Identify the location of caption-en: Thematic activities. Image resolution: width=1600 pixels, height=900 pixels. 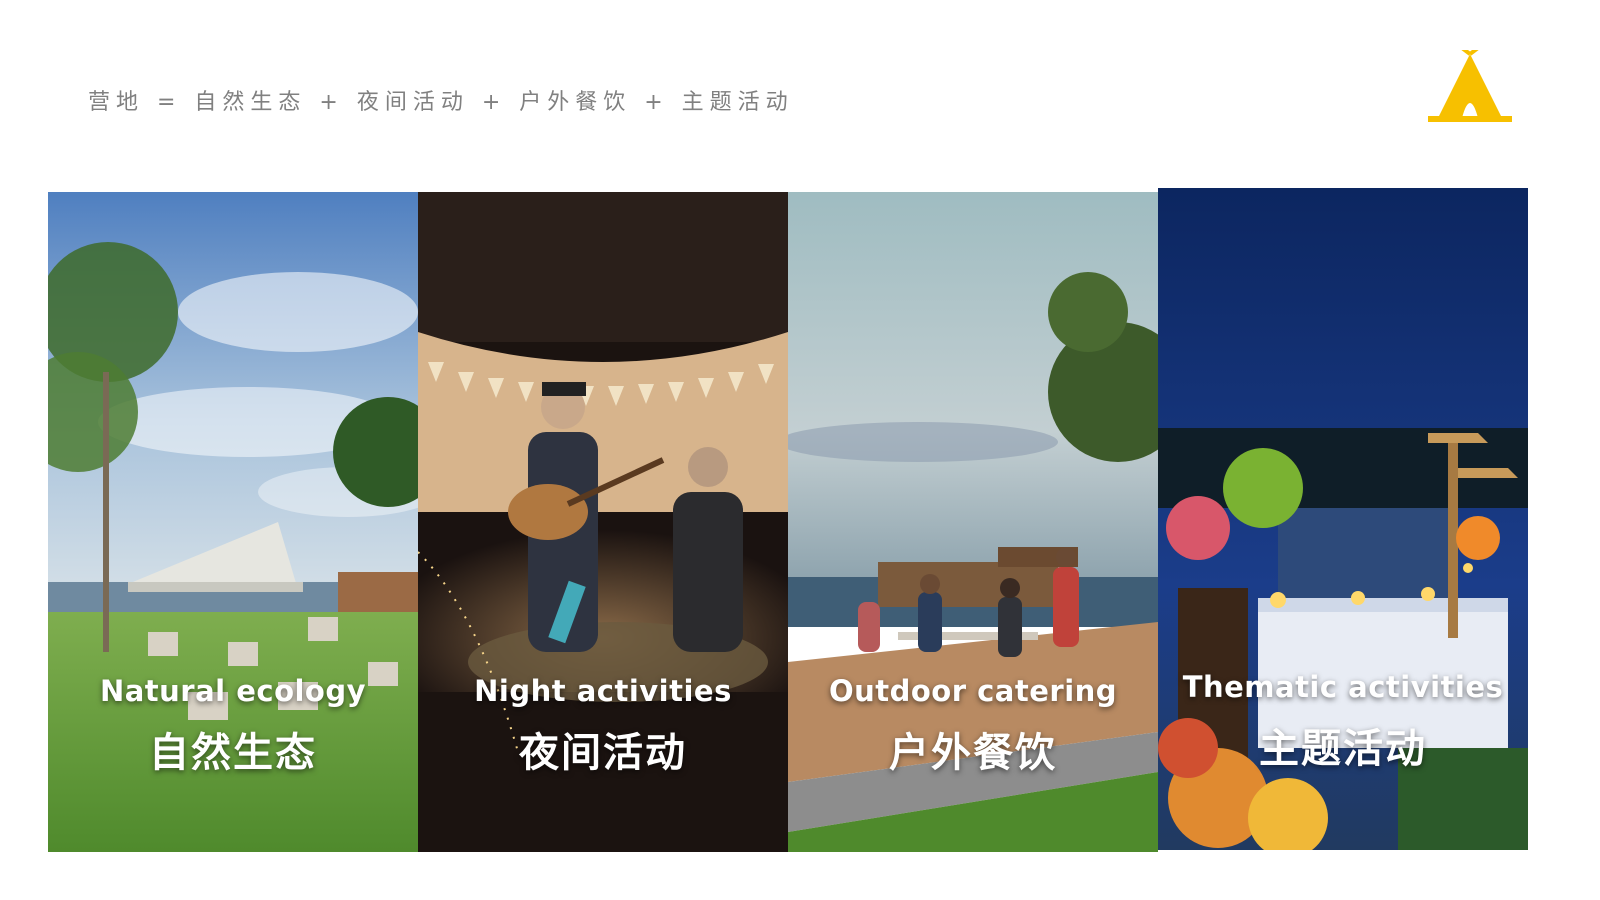
(1343, 687).